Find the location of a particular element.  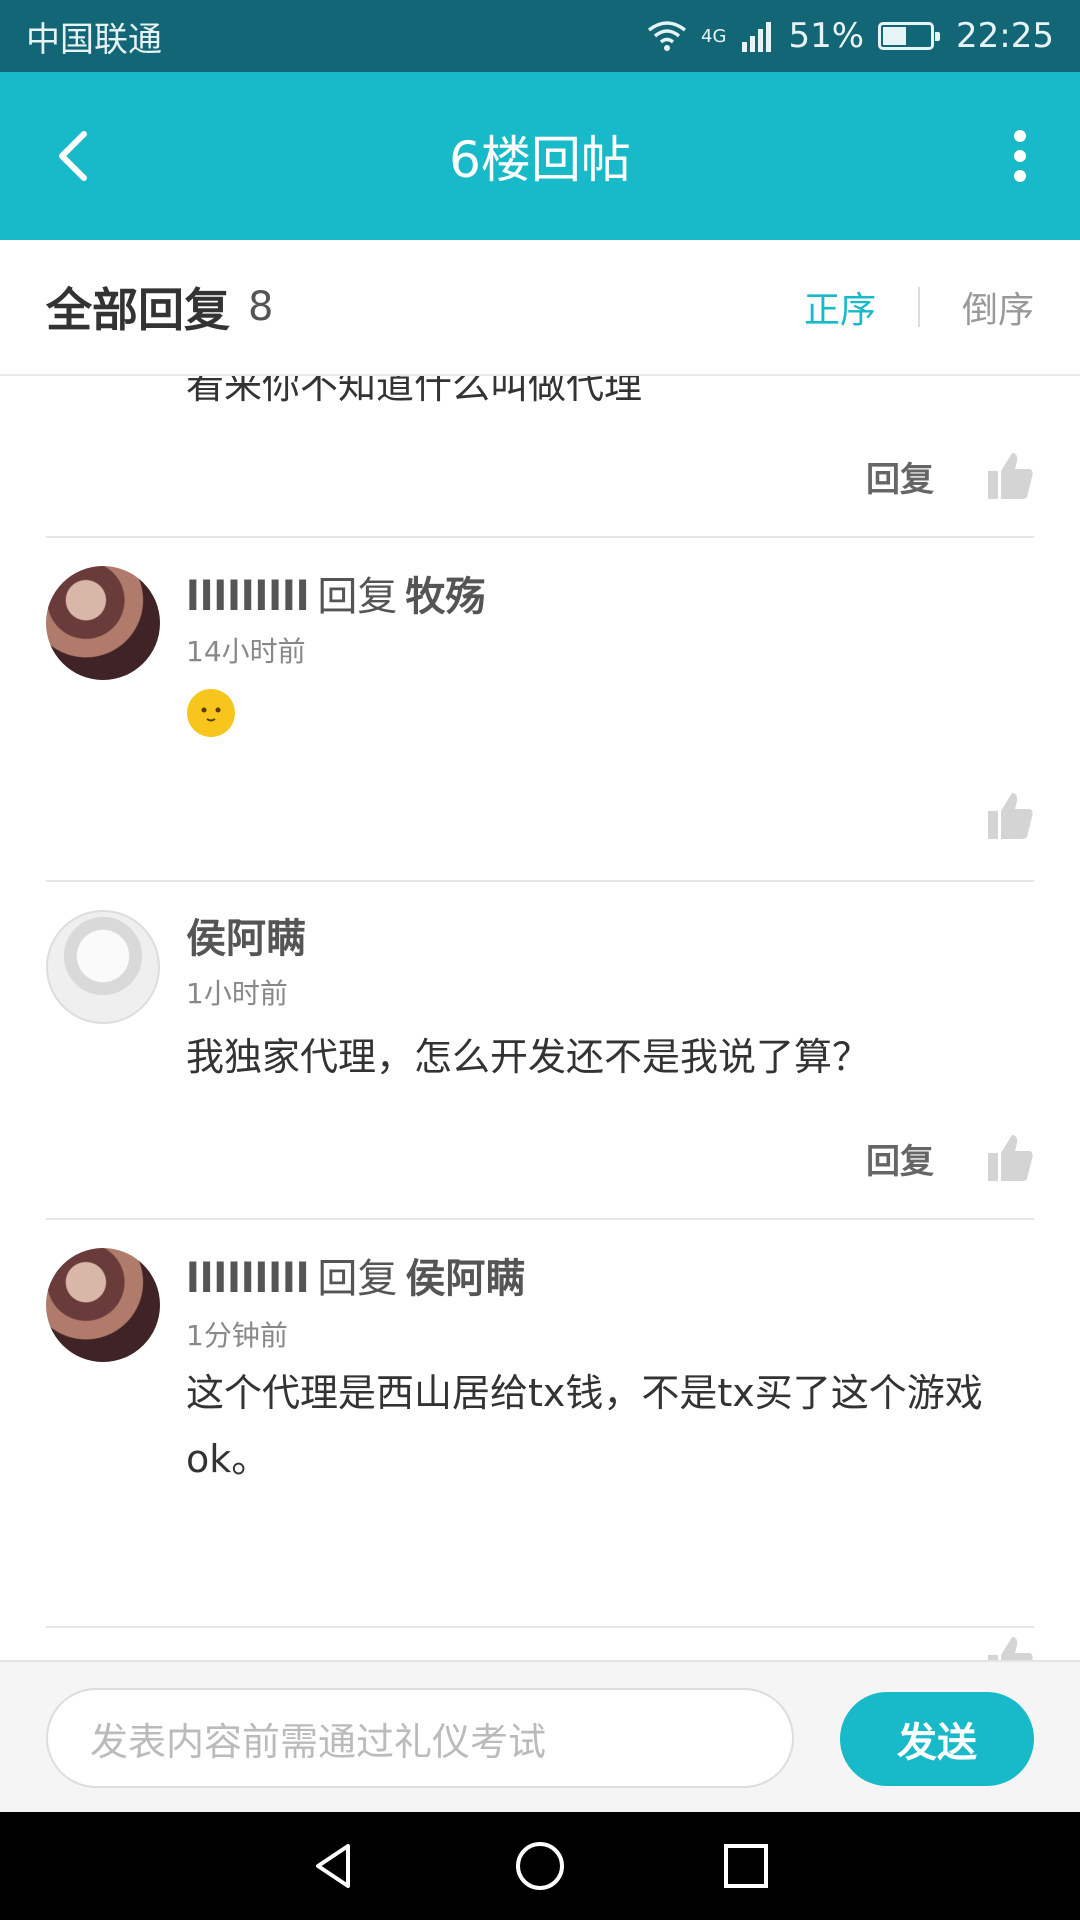

username: 侯阿瞒 is located at coordinates (246, 939).